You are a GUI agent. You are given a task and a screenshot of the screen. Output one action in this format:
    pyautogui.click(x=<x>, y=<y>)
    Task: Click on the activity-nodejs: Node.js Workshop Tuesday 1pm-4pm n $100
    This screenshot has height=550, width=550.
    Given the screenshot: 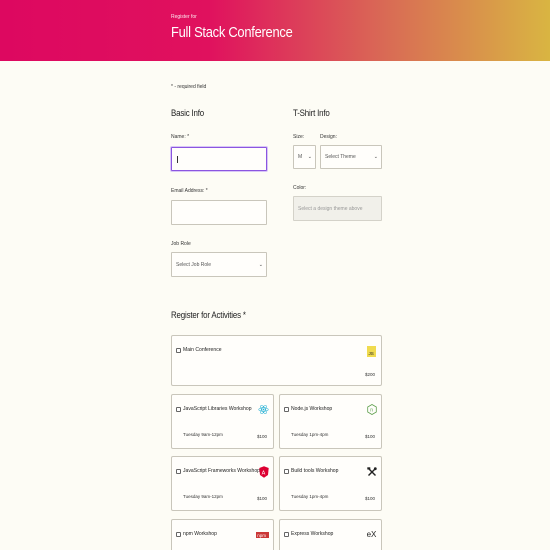 What is the action you would take?
    pyautogui.click(x=330, y=421)
    